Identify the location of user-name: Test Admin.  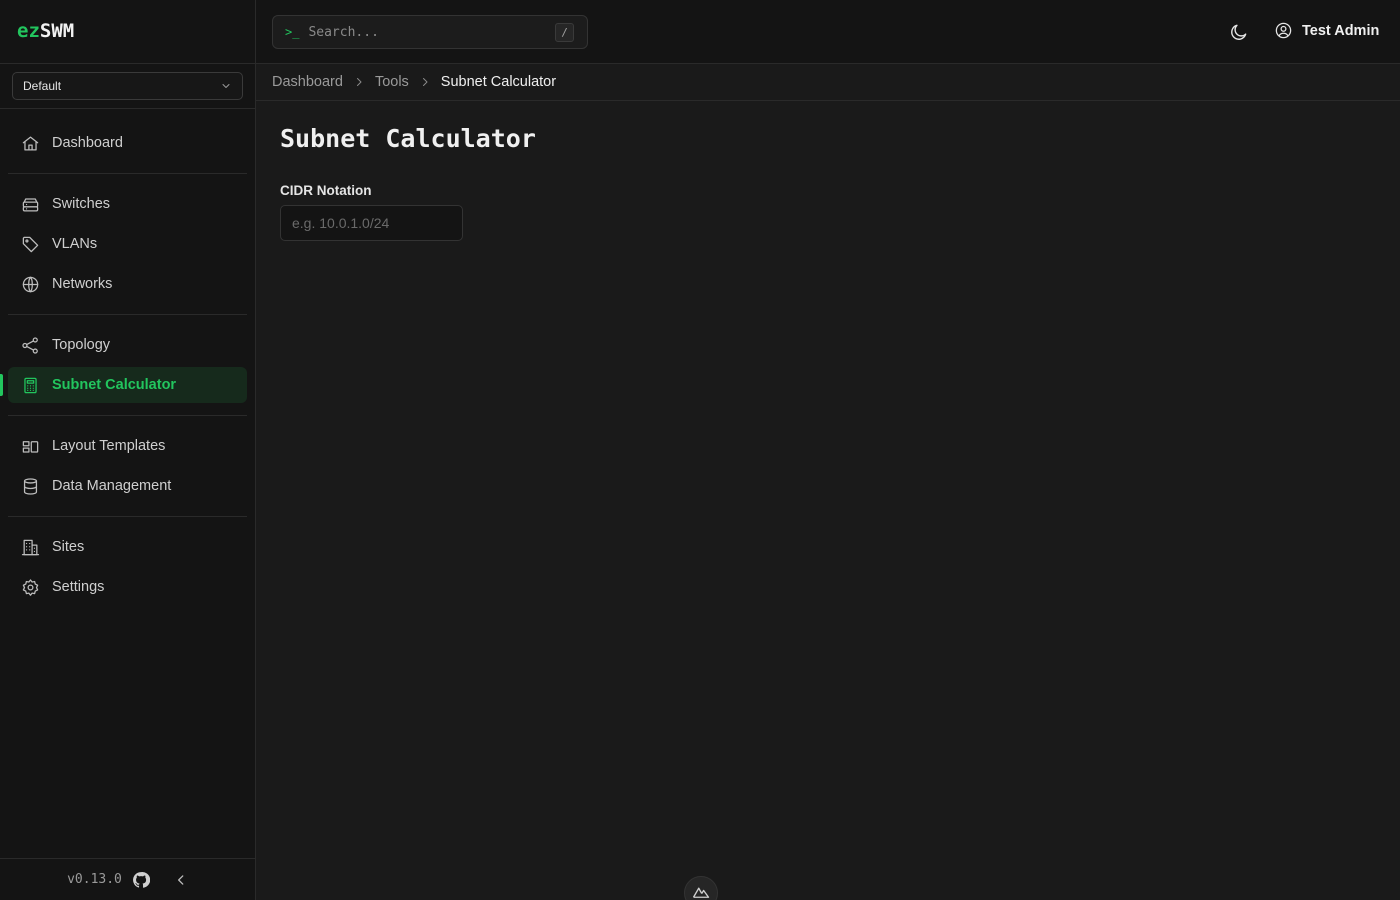
(1341, 30).